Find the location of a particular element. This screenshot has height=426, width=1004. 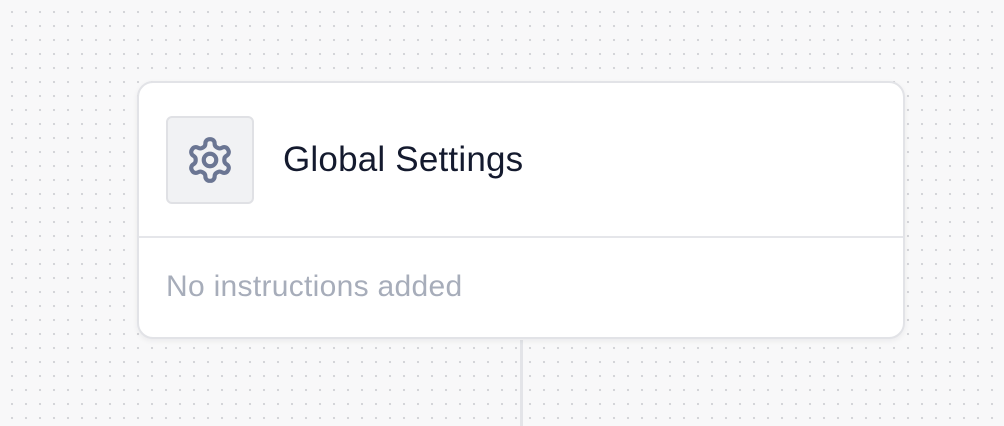

node-icon-container is located at coordinates (210, 159).